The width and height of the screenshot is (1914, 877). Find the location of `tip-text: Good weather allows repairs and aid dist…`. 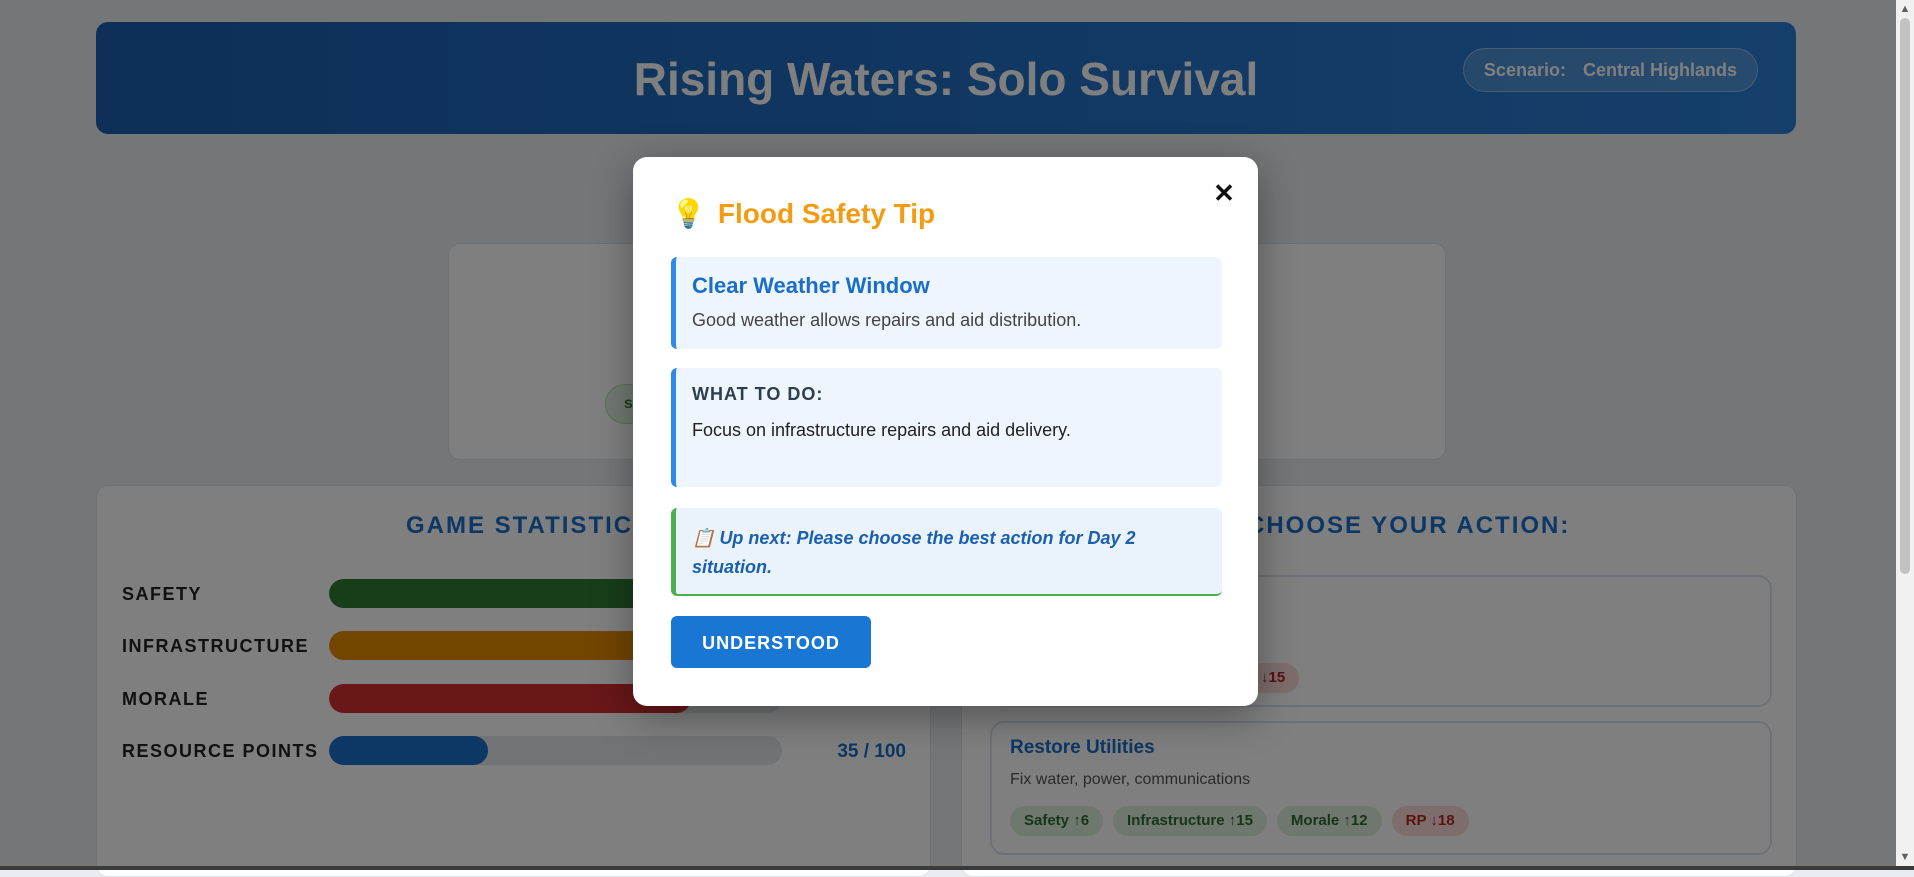

tip-text: Good weather allows repairs and aid dist… is located at coordinates (887, 320).